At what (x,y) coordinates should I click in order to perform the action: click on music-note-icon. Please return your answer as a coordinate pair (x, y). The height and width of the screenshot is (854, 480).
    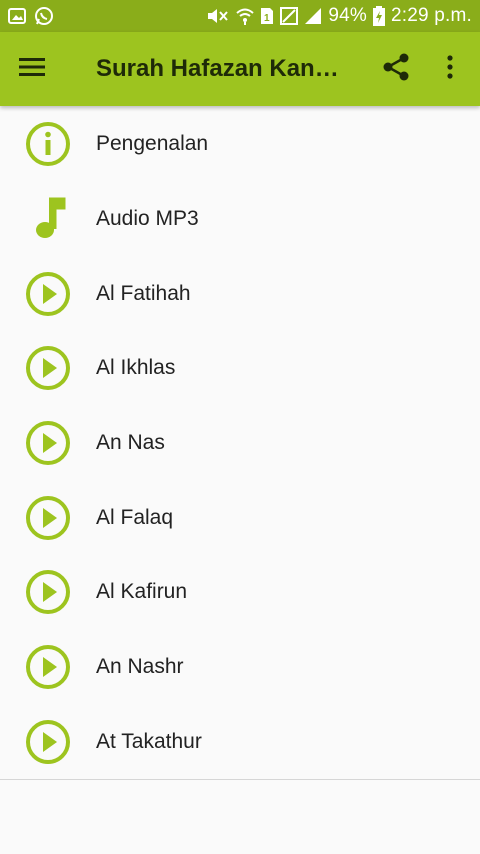
    Looking at the image, I should click on (48, 219).